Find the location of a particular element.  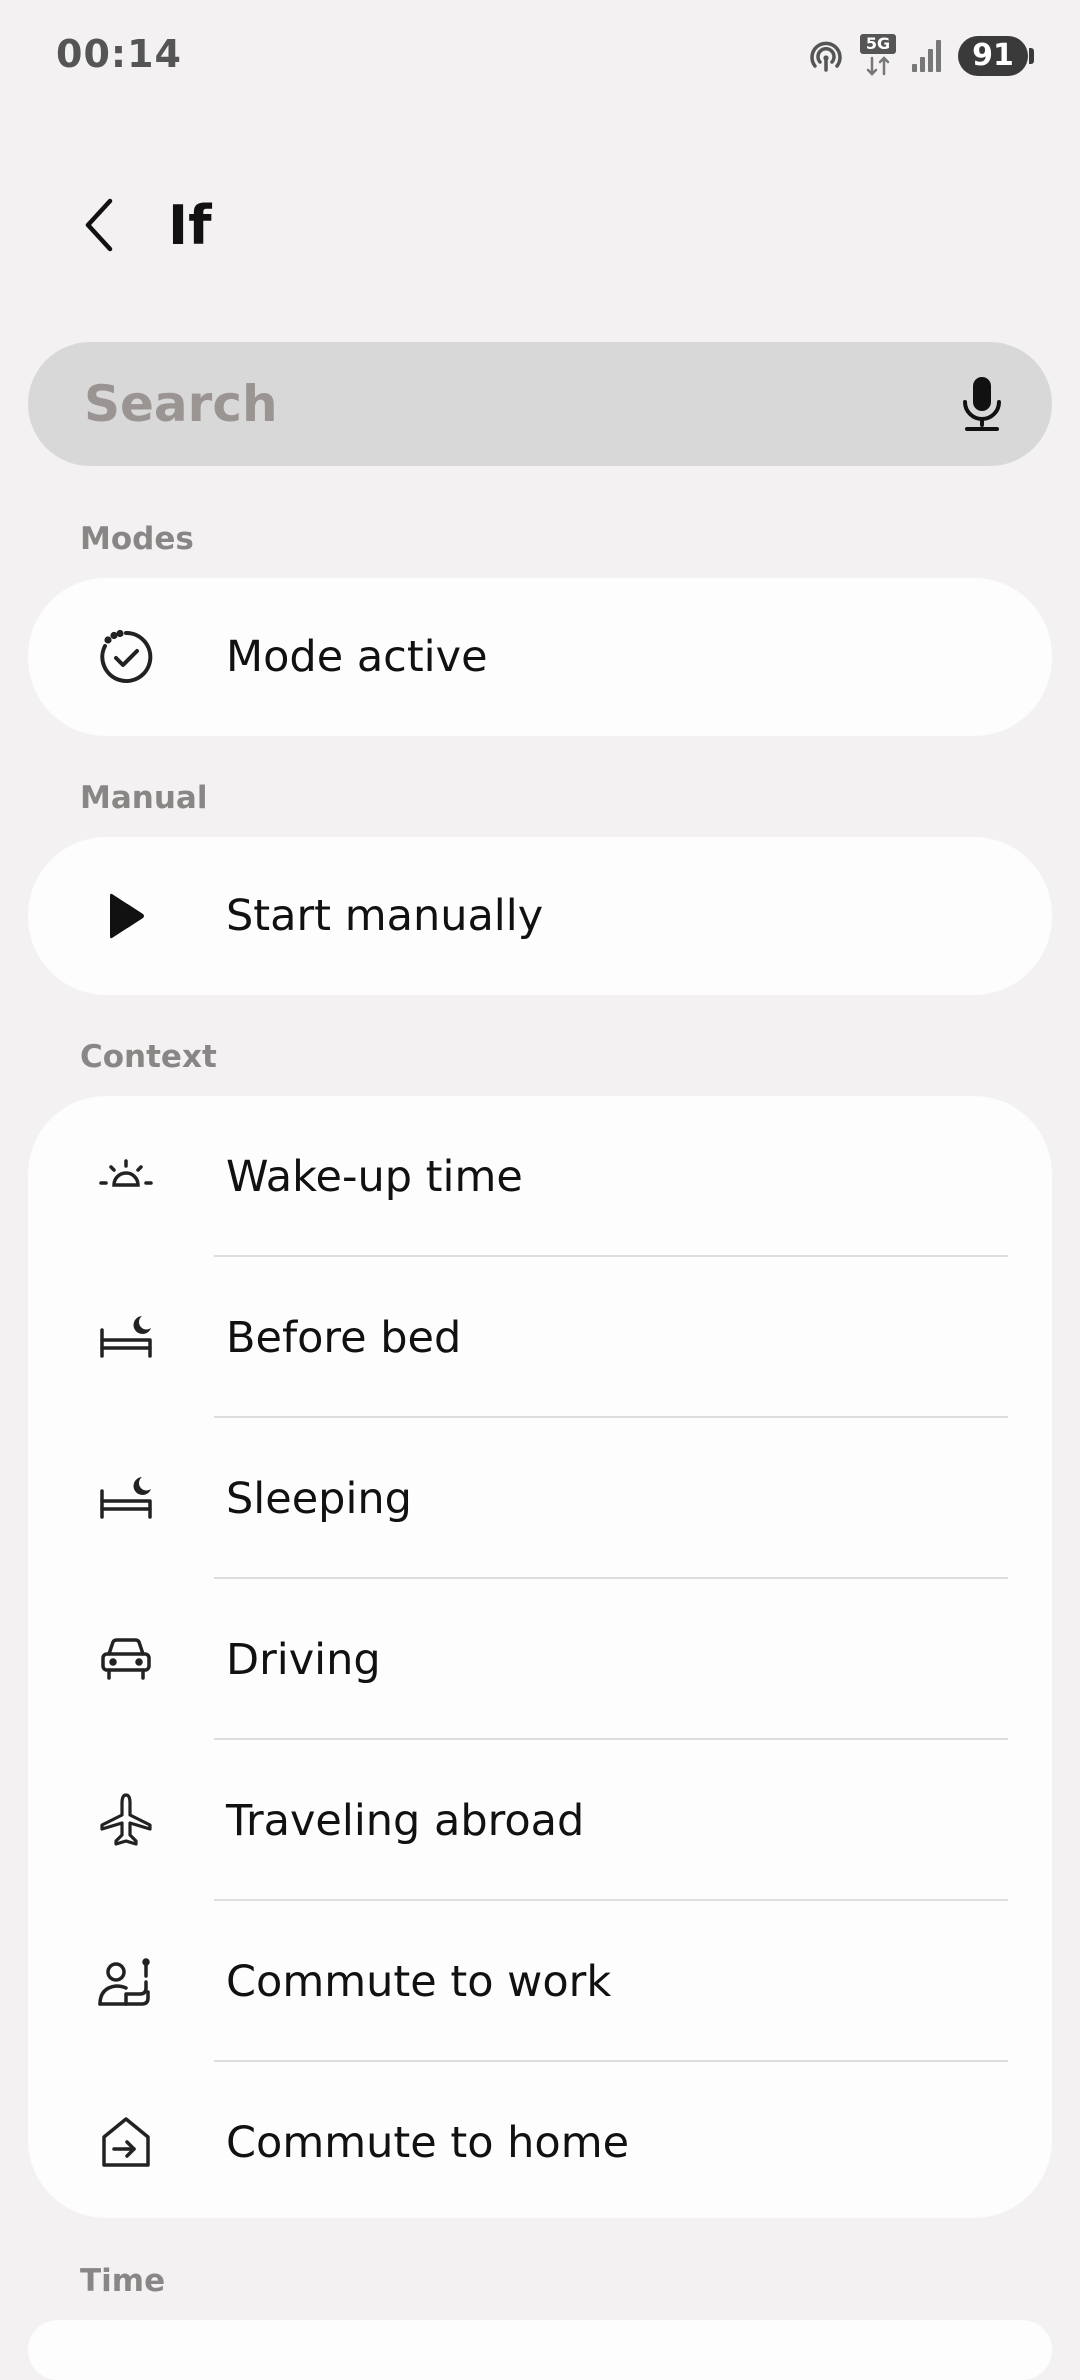

commute-work-icon is located at coordinates (126, 1982).